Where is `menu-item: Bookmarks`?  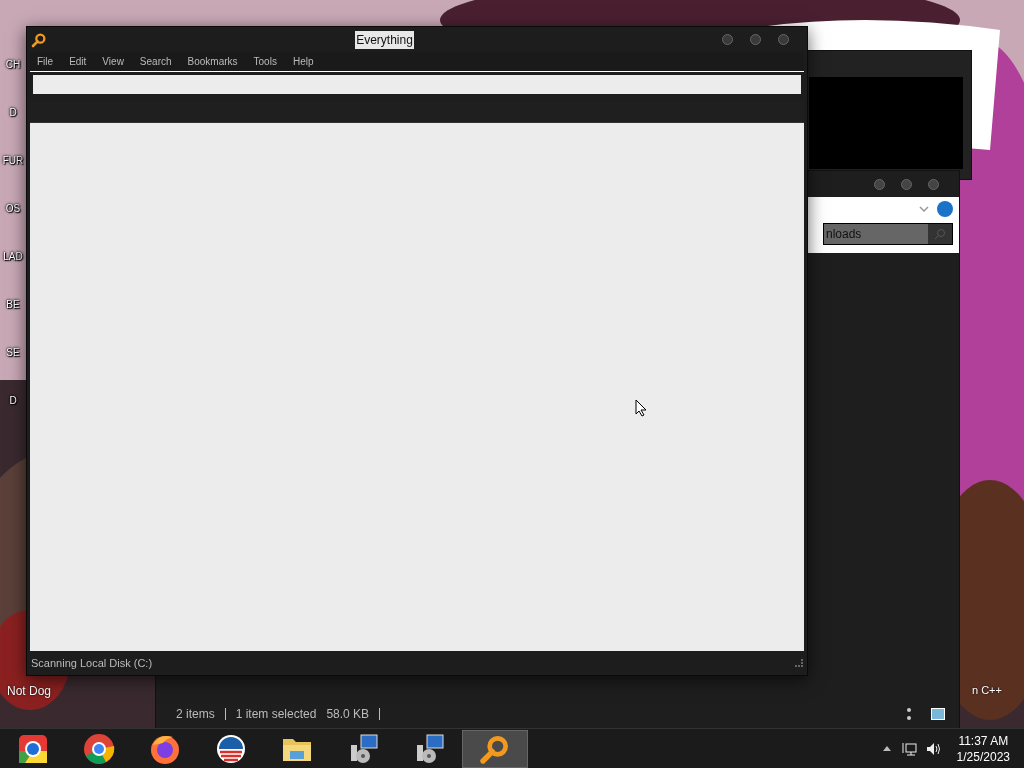
menu-item: Bookmarks is located at coordinates (212, 61).